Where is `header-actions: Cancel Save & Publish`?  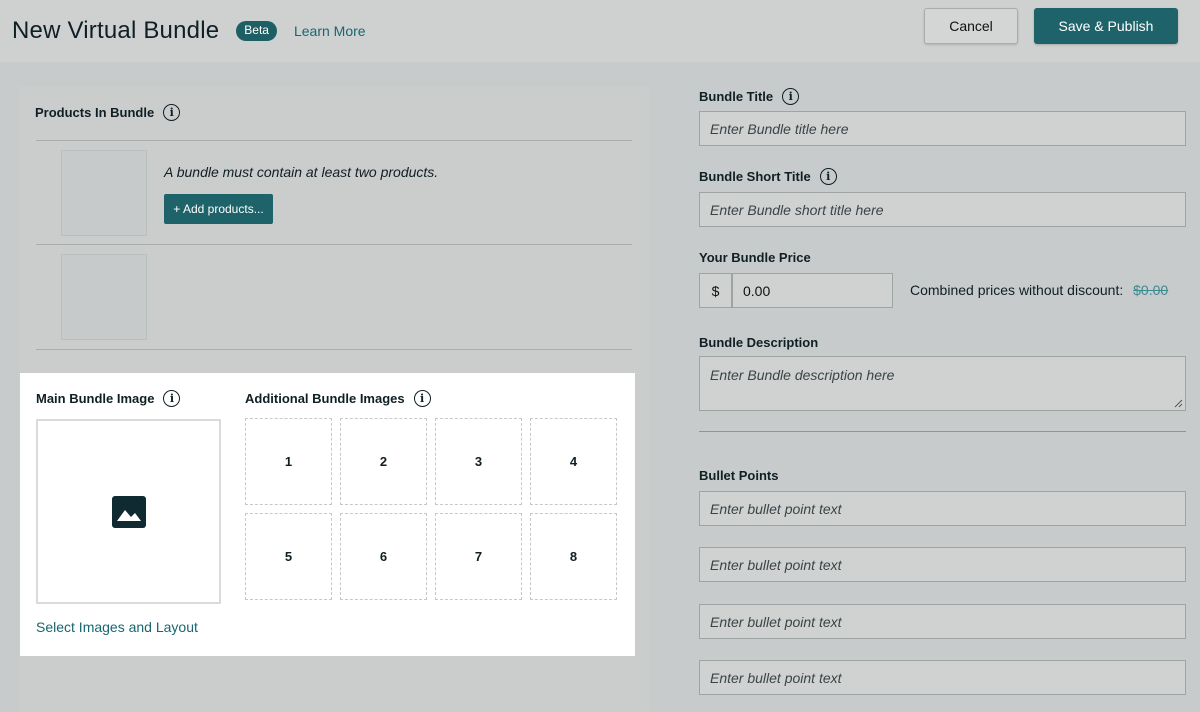 header-actions: Cancel Save & Publish is located at coordinates (1051, 26).